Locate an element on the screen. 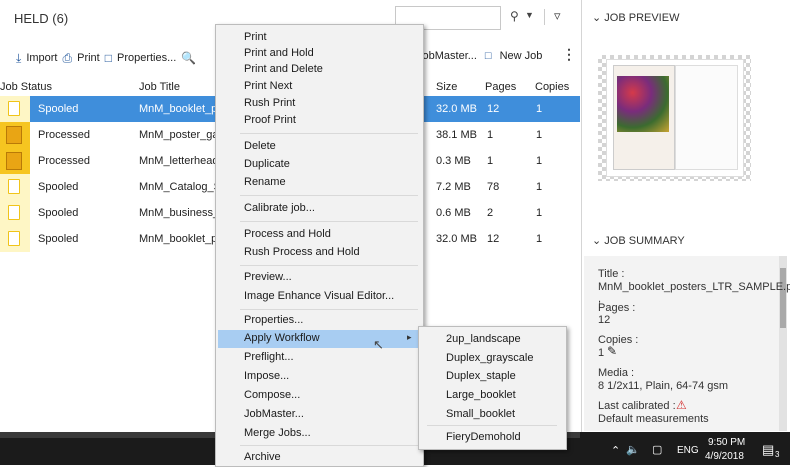 The height and width of the screenshot is (467, 790). menu-item-print-and-delete: Print and Delete is located at coordinates (283, 69).